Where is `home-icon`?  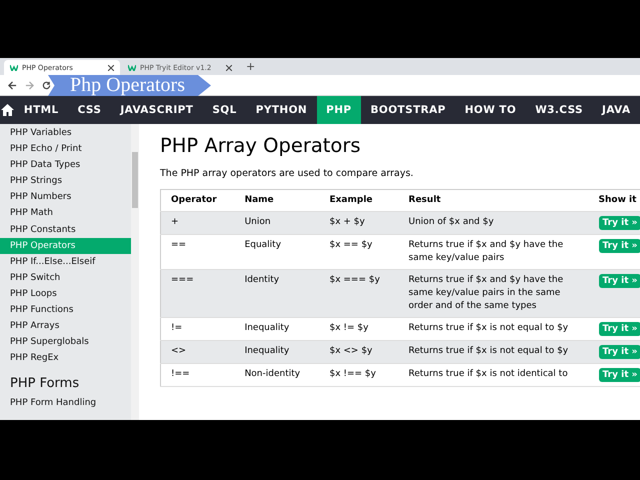 home-icon is located at coordinates (7, 110).